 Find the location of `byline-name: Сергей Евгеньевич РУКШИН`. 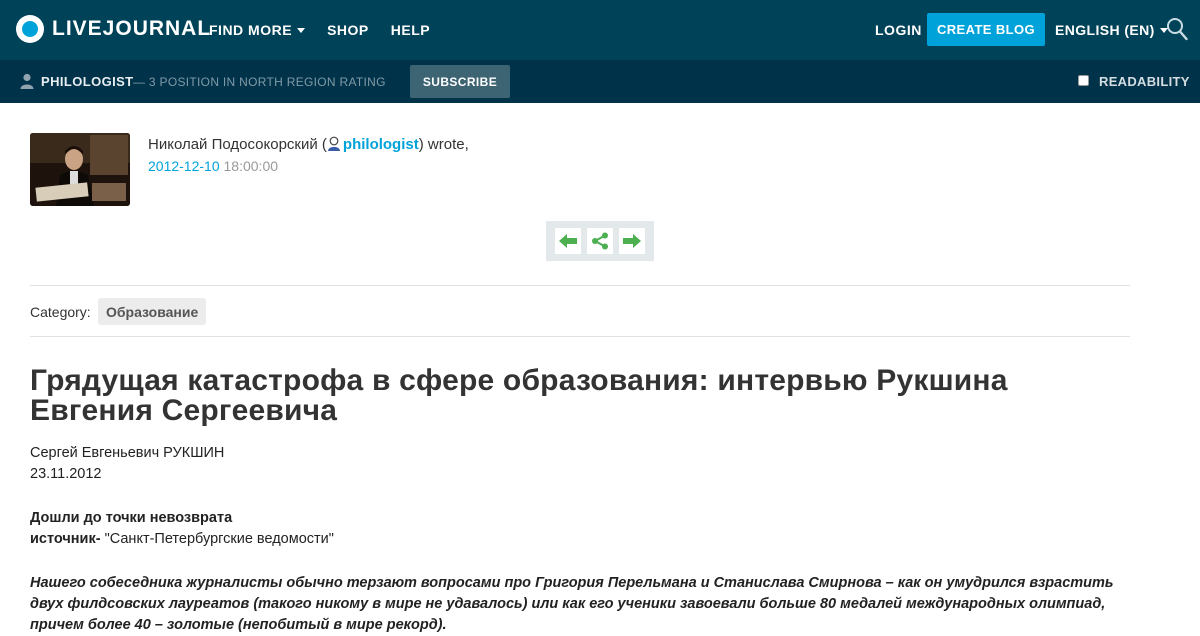

byline-name: Сергей Евгеньевич РУКШИН is located at coordinates (127, 453).